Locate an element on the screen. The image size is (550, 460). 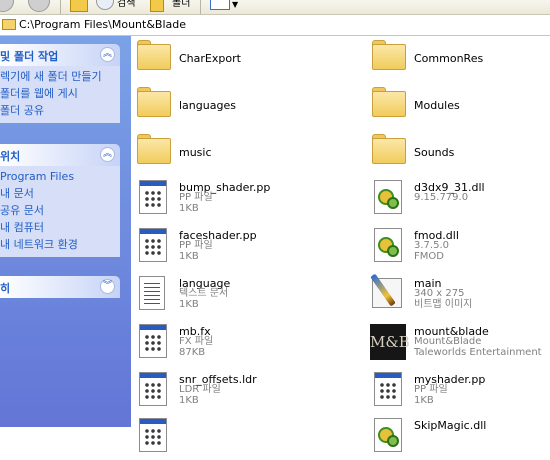
expand-icon: ︾ is located at coordinates (107, 286).